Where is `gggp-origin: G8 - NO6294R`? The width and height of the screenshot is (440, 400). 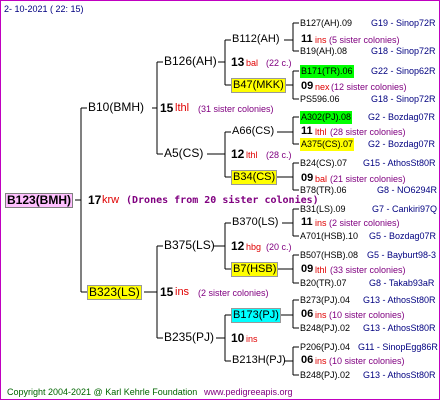 gggp-origin: G8 - NO6294R is located at coordinates (407, 190).